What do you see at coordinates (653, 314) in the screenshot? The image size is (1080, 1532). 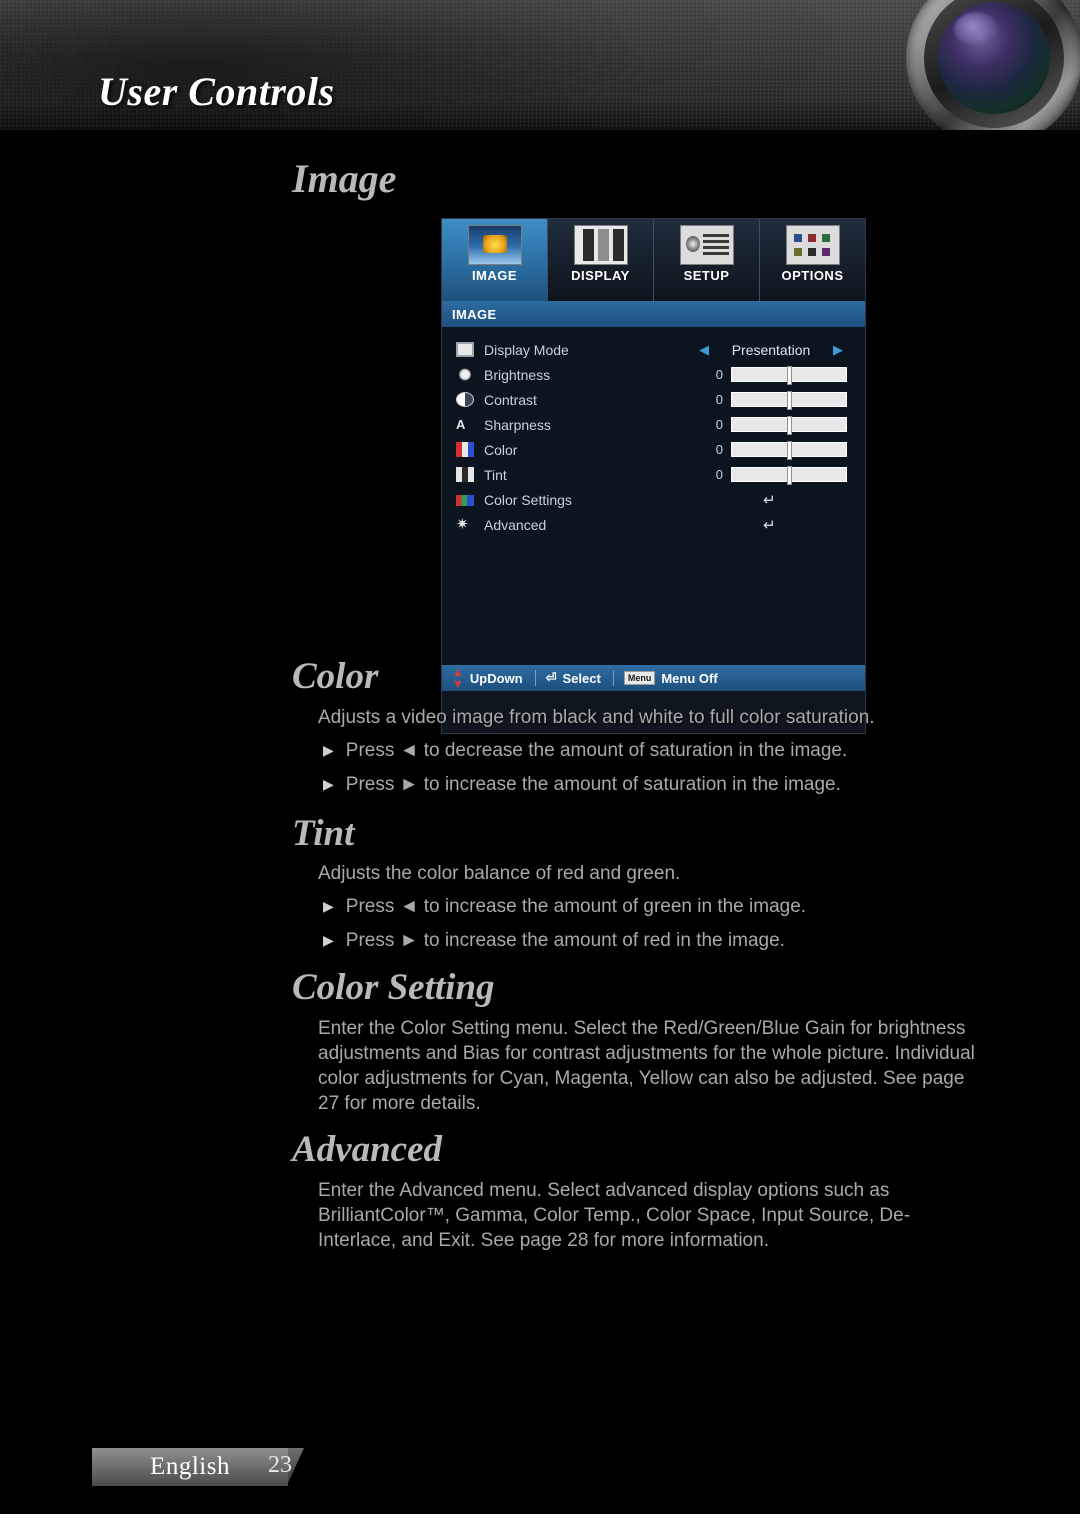 I see `osd-submenu-title: IMAGE` at bounding box center [653, 314].